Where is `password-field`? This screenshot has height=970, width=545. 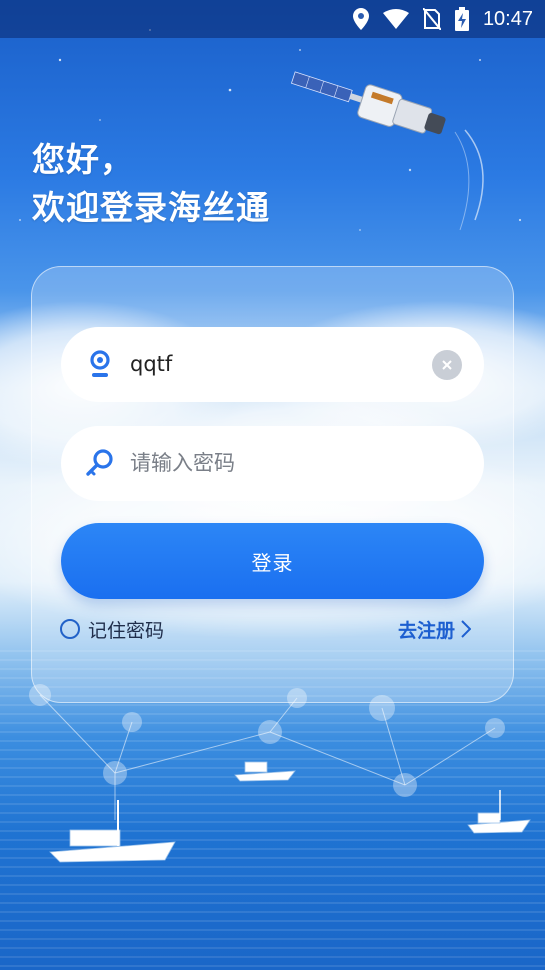
password-field is located at coordinates (272, 463).